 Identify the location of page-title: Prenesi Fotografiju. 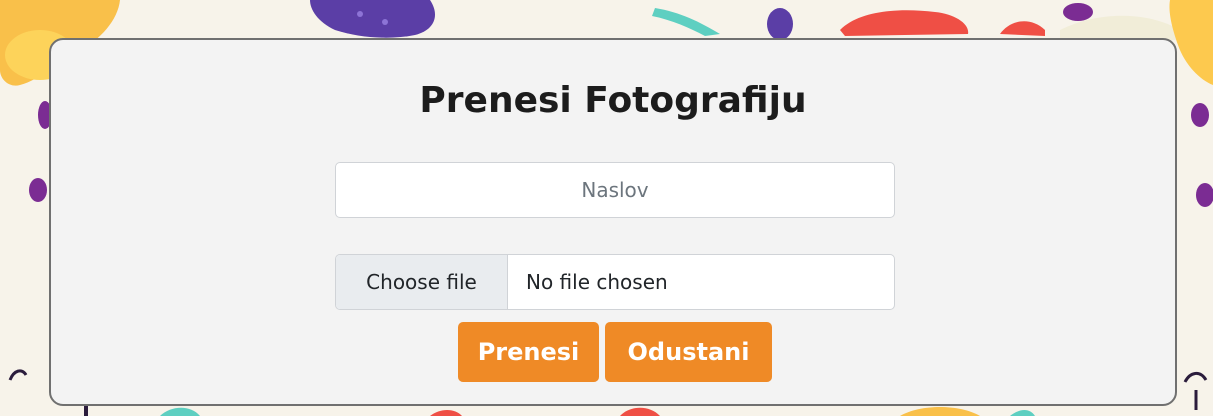
(613, 100).